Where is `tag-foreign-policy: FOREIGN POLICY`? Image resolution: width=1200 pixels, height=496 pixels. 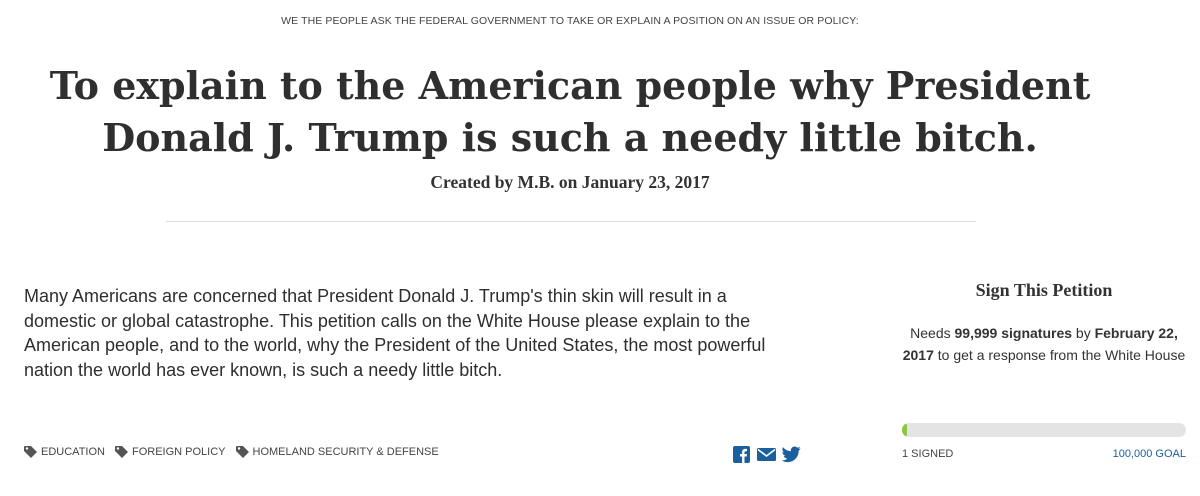 tag-foreign-policy: FOREIGN POLICY is located at coordinates (170, 452).